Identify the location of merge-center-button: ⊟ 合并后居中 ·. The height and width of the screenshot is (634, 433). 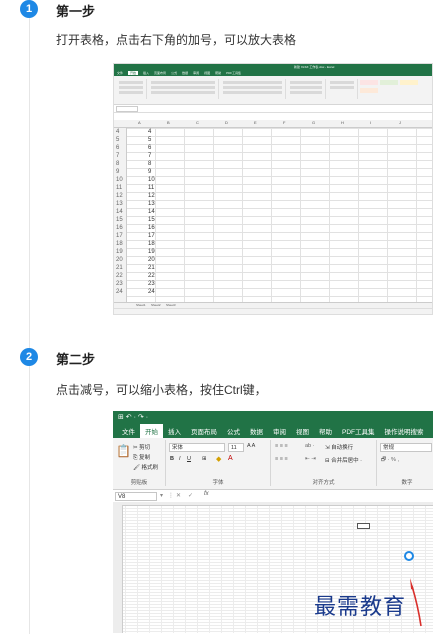
(343, 460).